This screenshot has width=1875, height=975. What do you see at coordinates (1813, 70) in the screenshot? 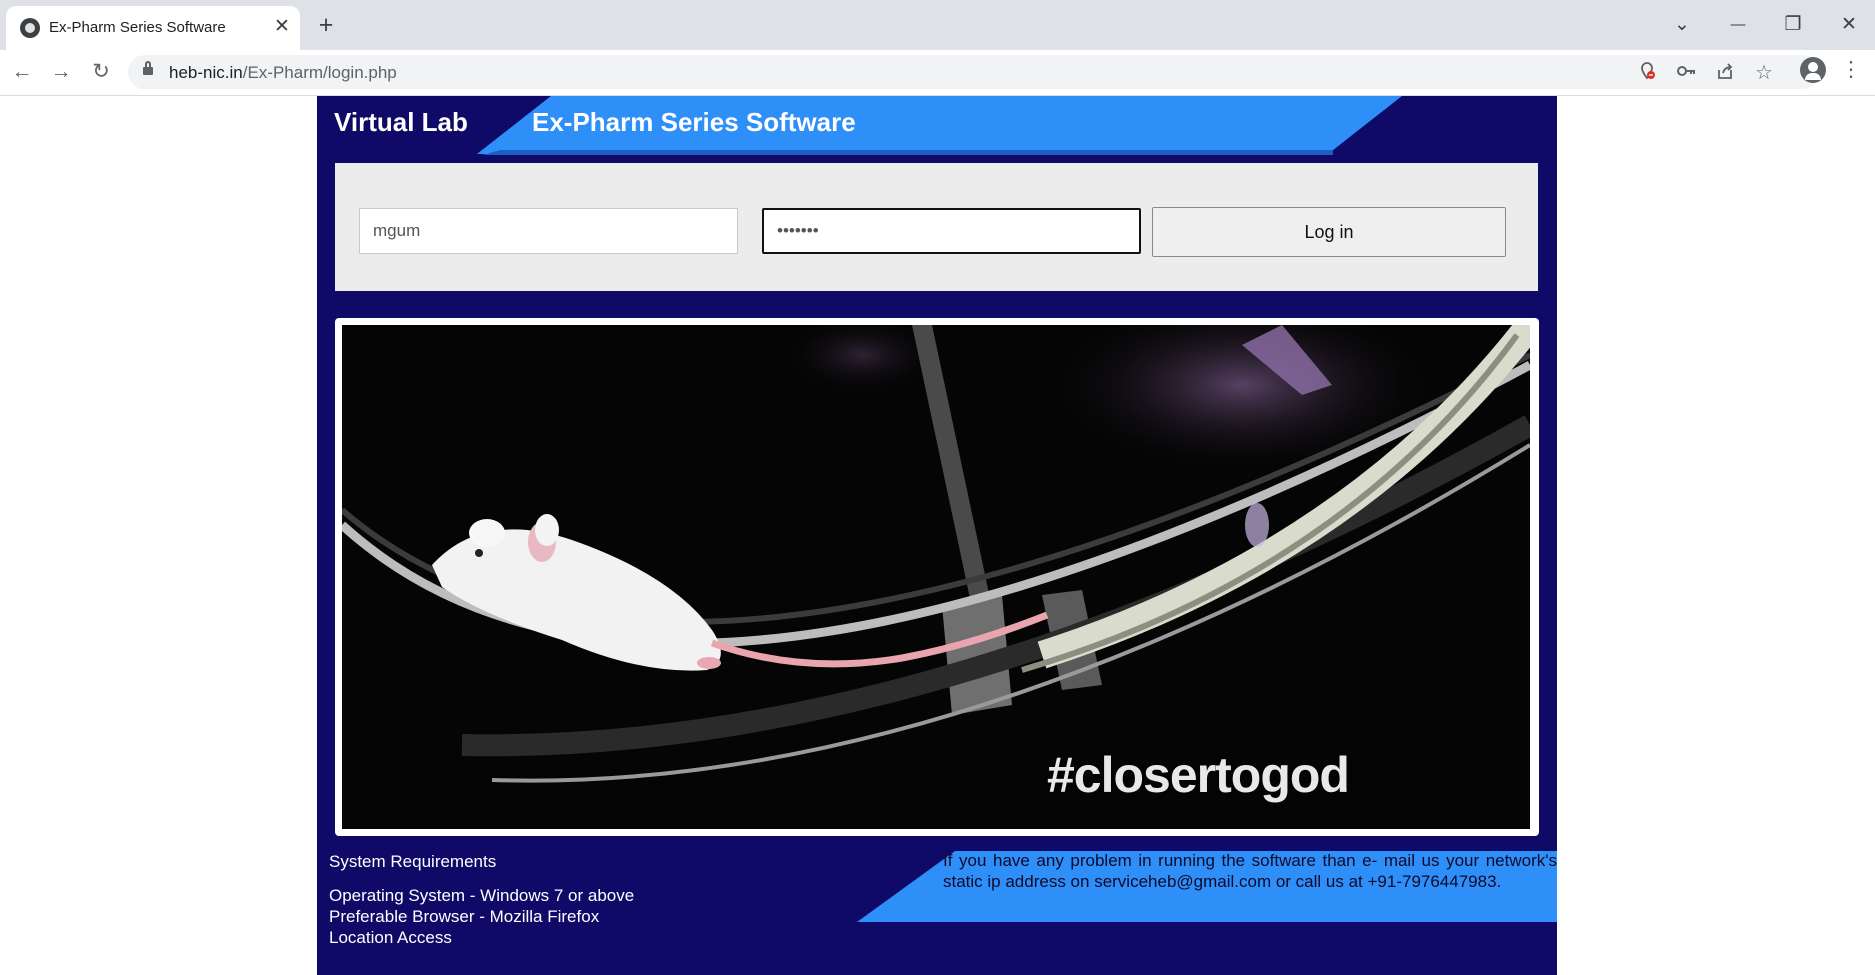
I see `profile-avatar-icon` at bounding box center [1813, 70].